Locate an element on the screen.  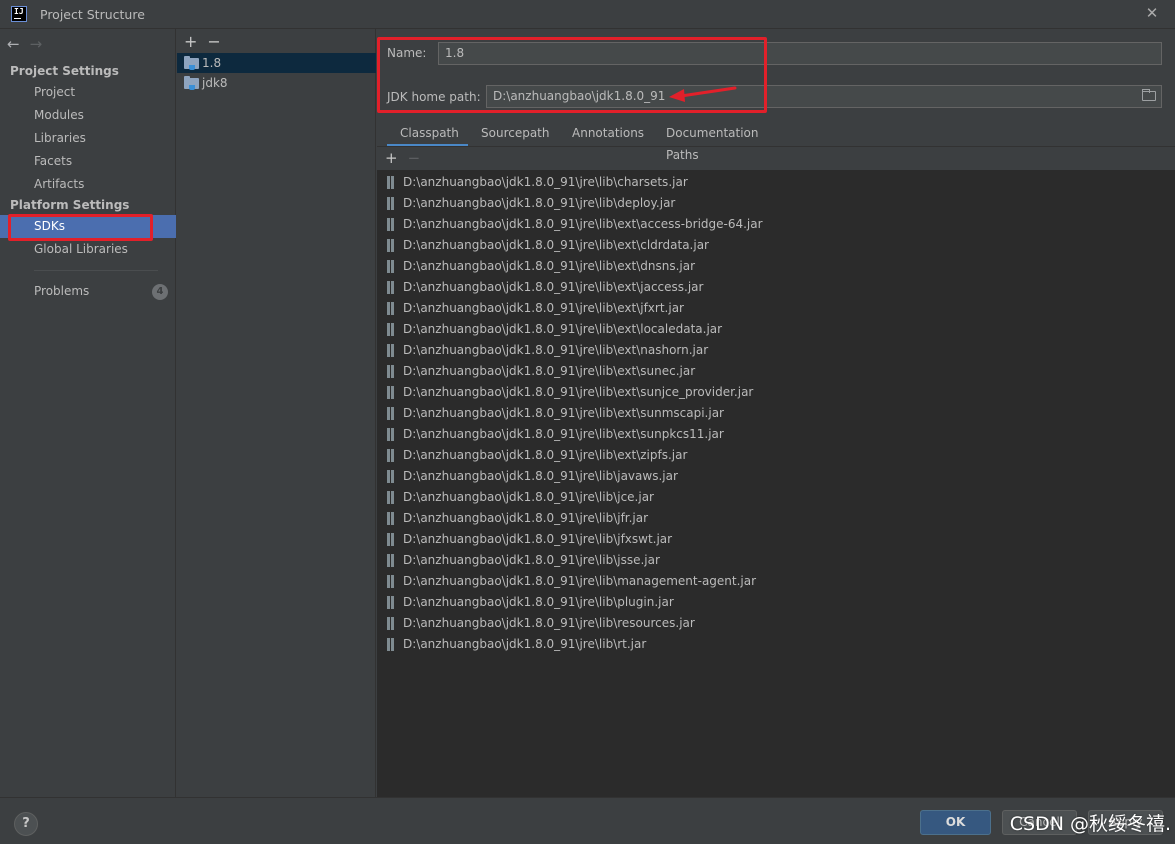
tab-annotations: Annotations is located at coordinates (608, 134).